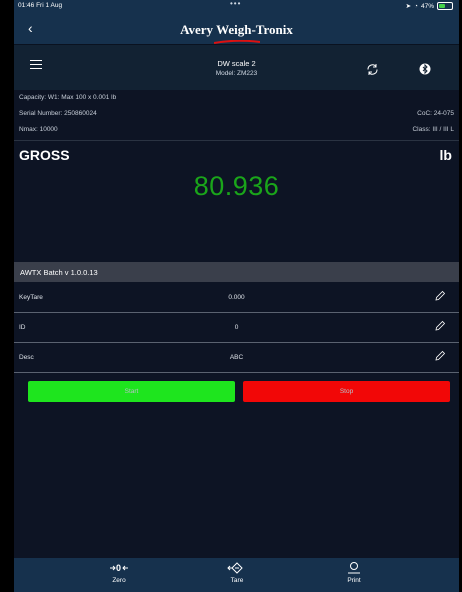 The width and height of the screenshot is (462, 592). I want to click on info-row-capacity: Capacity: W1: Max 100 x 0.001 lb, so click(236, 98).